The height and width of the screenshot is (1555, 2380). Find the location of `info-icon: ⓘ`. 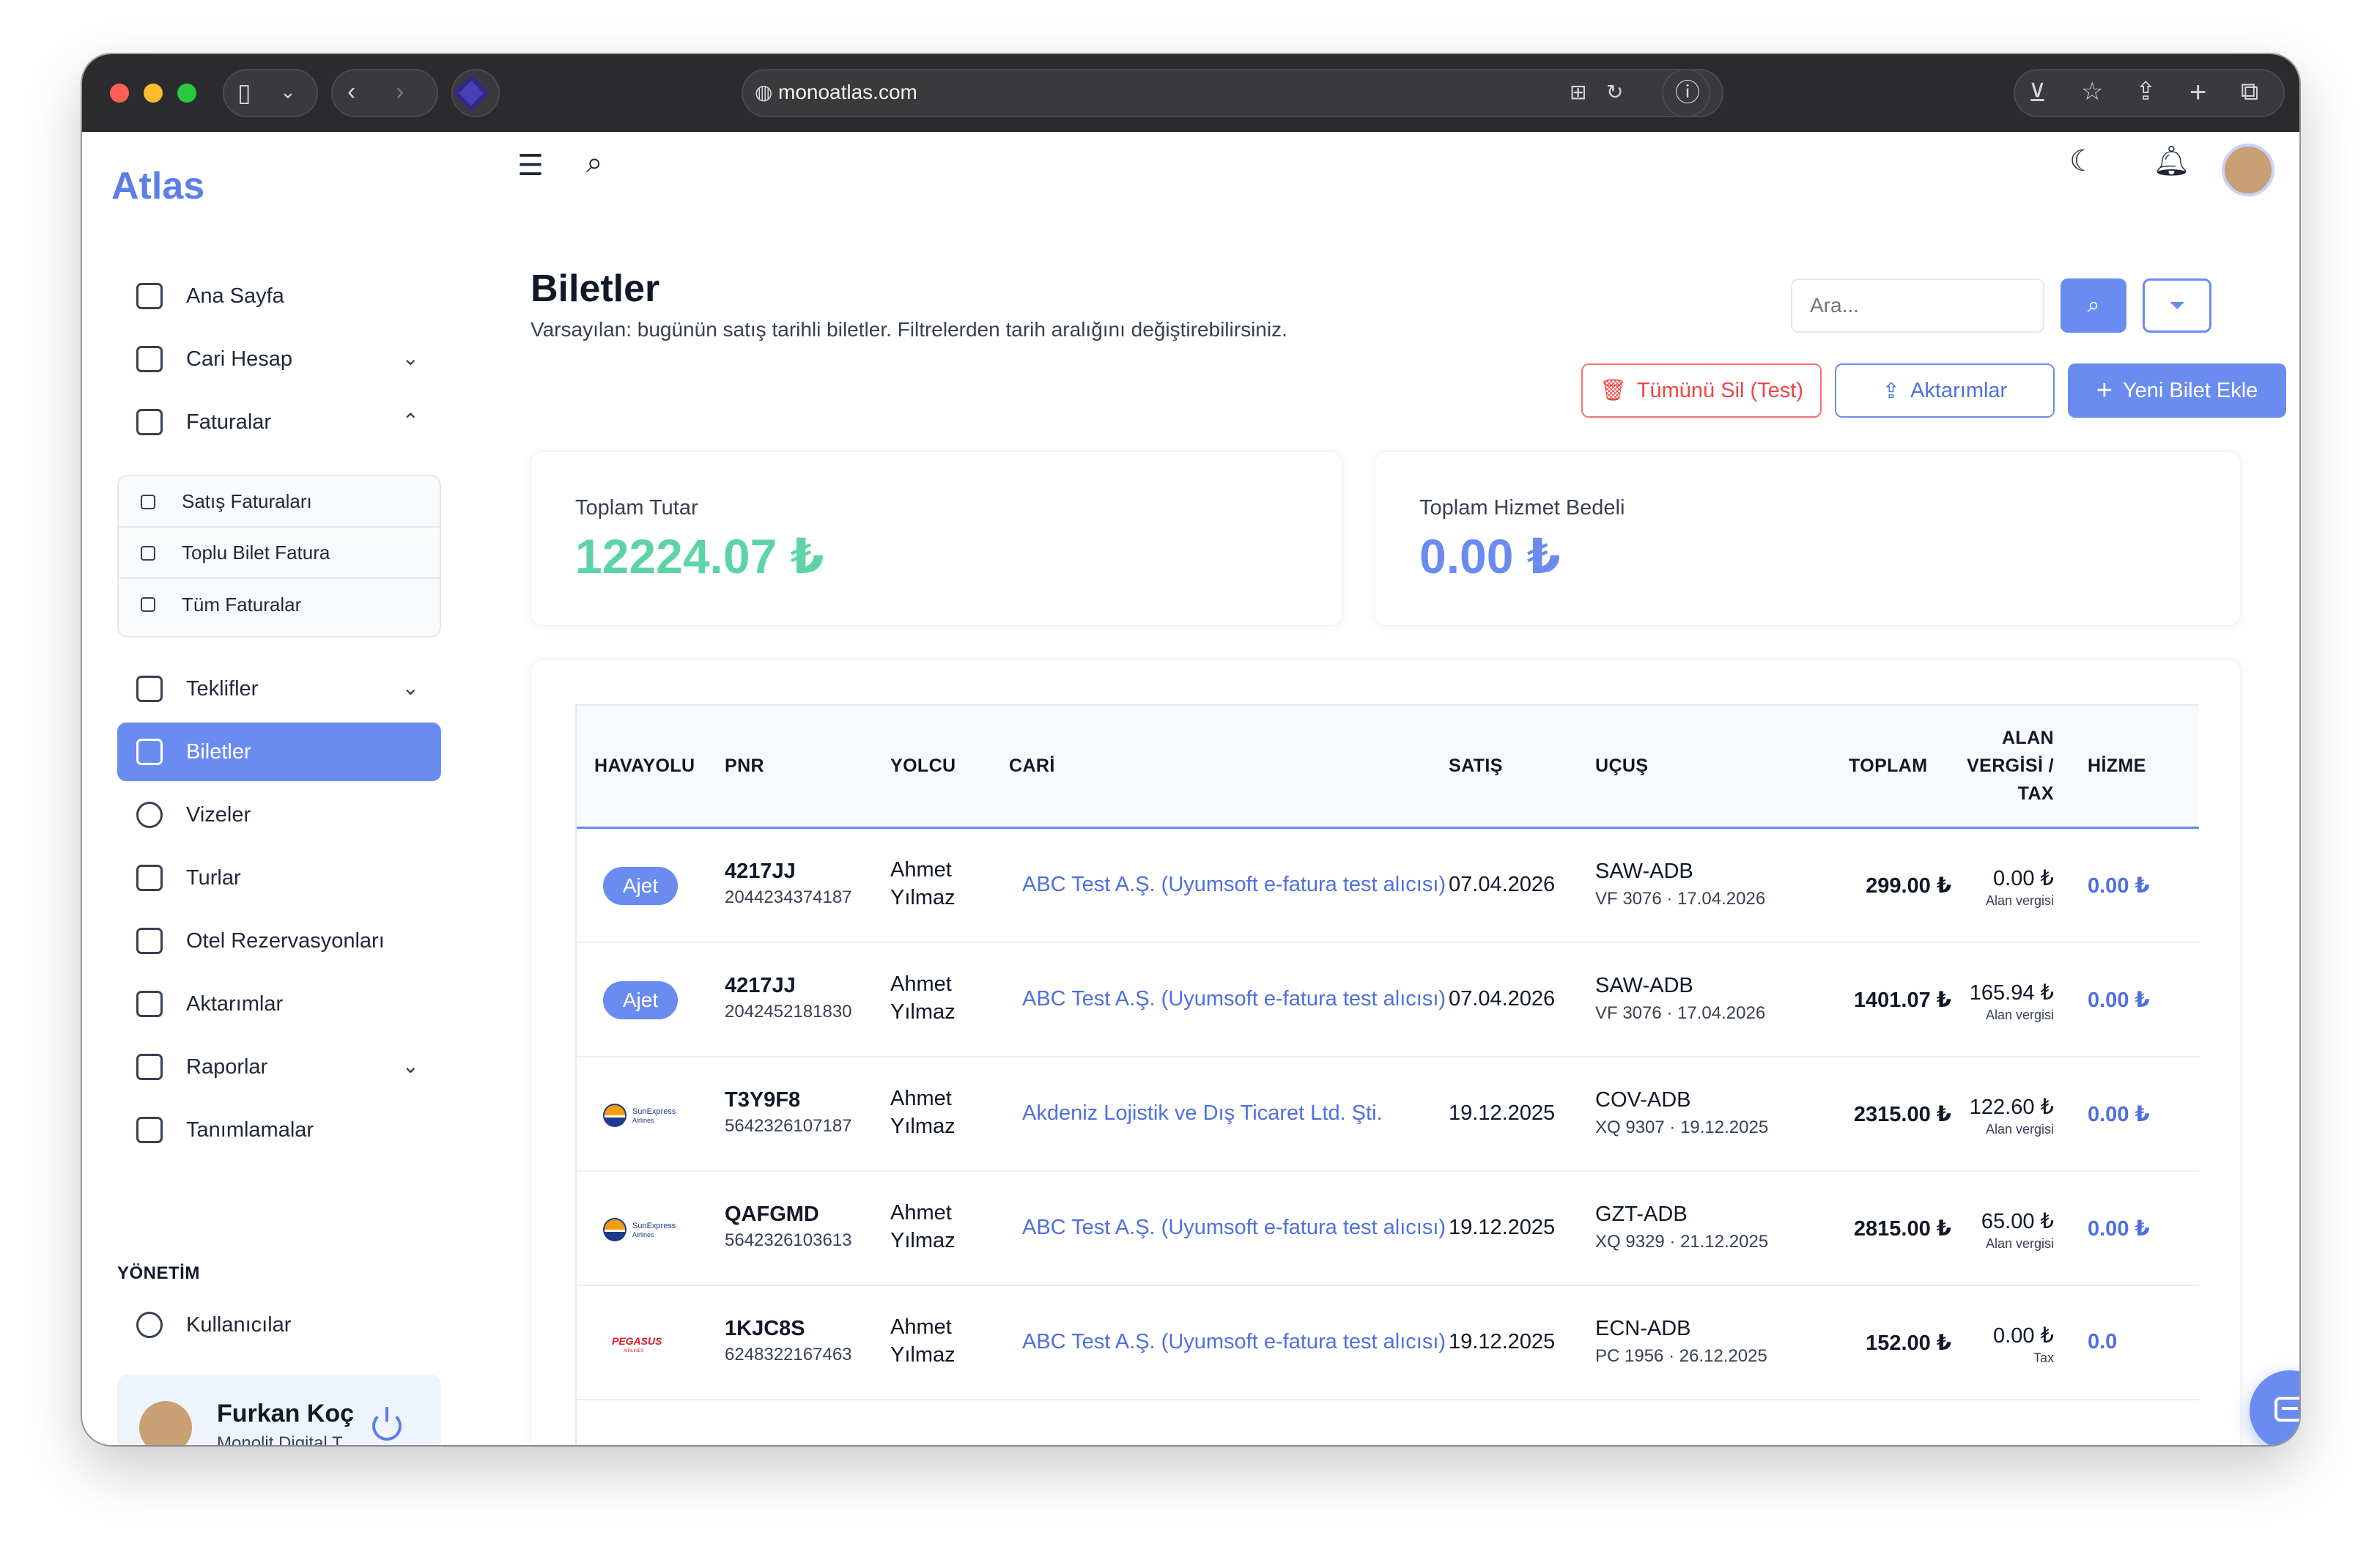

info-icon: ⓘ is located at coordinates (1687, 94).